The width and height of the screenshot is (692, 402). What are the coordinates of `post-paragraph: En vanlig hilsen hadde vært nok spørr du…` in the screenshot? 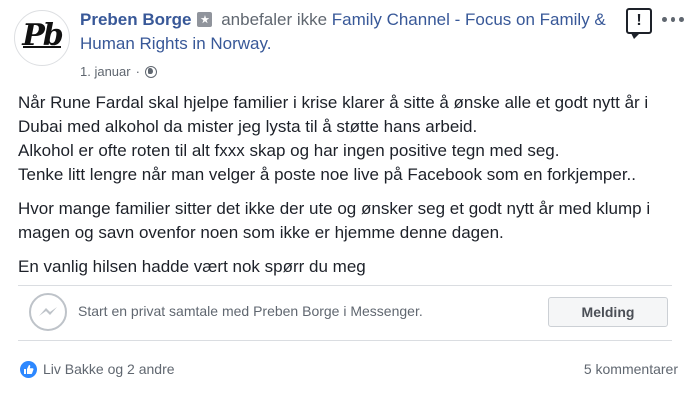 It's located at (192, 266).